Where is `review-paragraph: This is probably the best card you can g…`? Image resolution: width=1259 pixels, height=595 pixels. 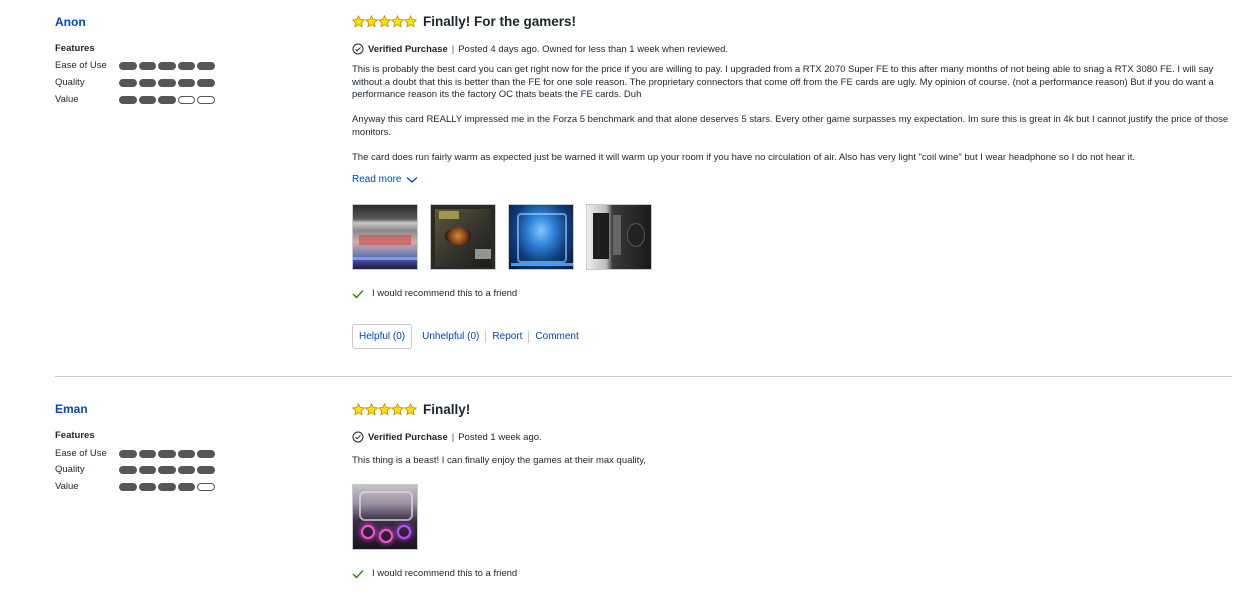 review-paragraph: This is probably the best card you can g… is located at coordinates (783, 82).